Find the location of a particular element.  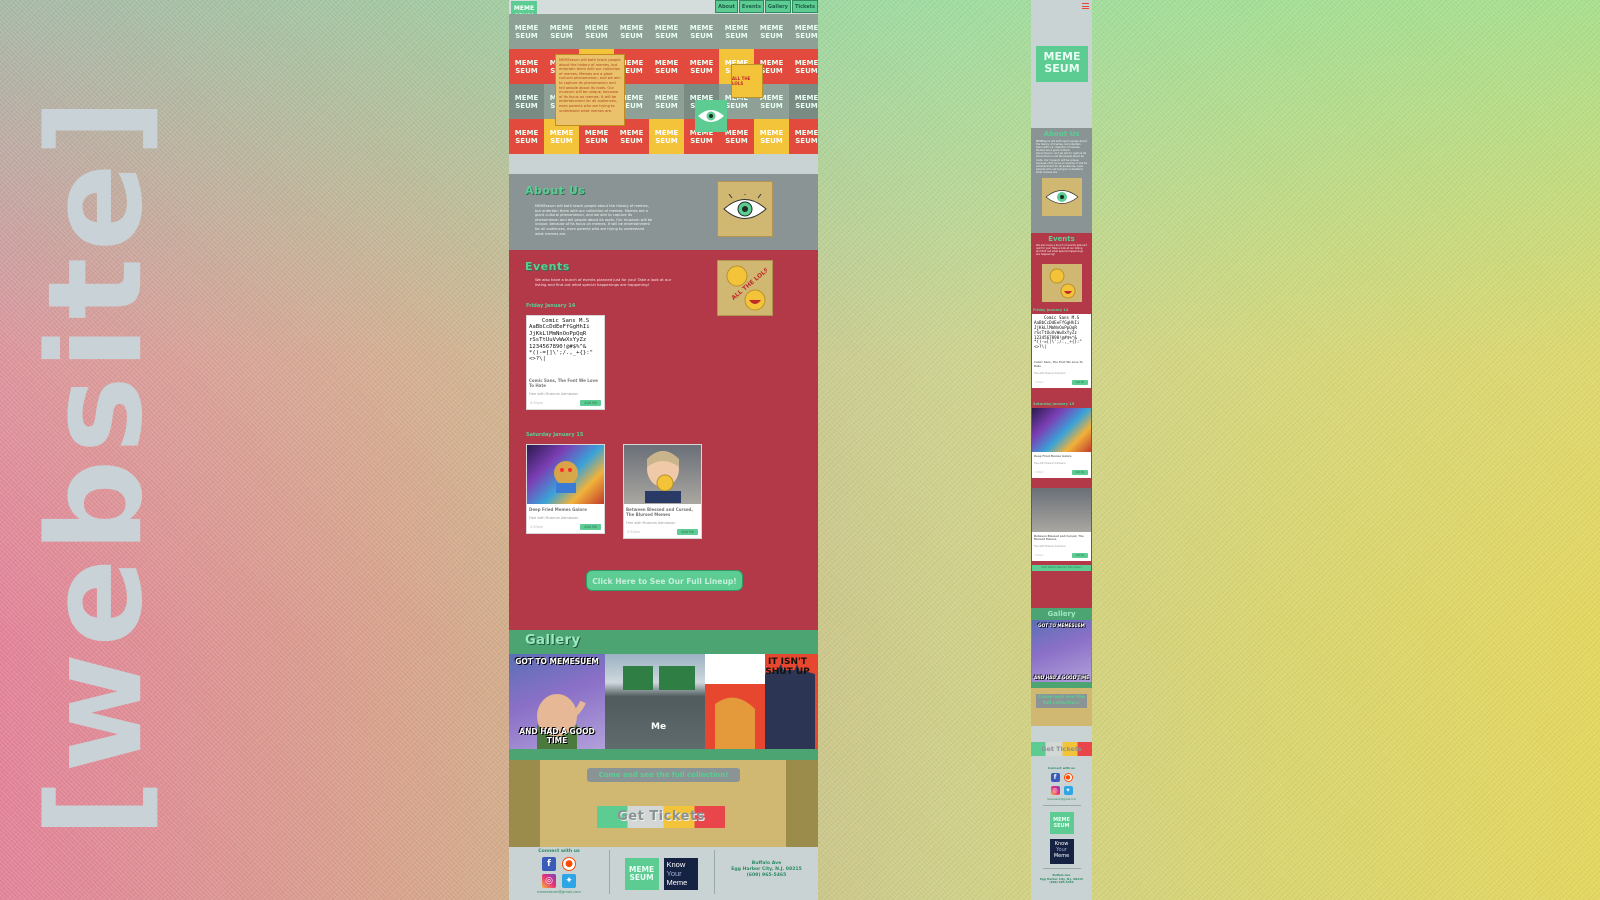

get-tickets-button: Get Tickets is located at coordinates (661, 817).